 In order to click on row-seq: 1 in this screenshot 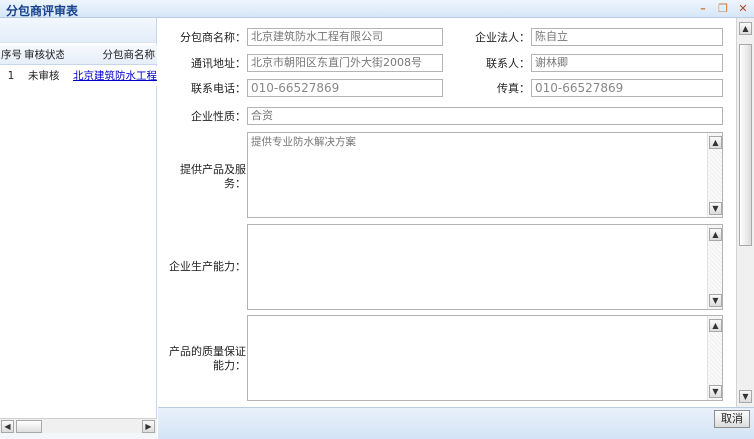, I will do `click(11, 76)`.